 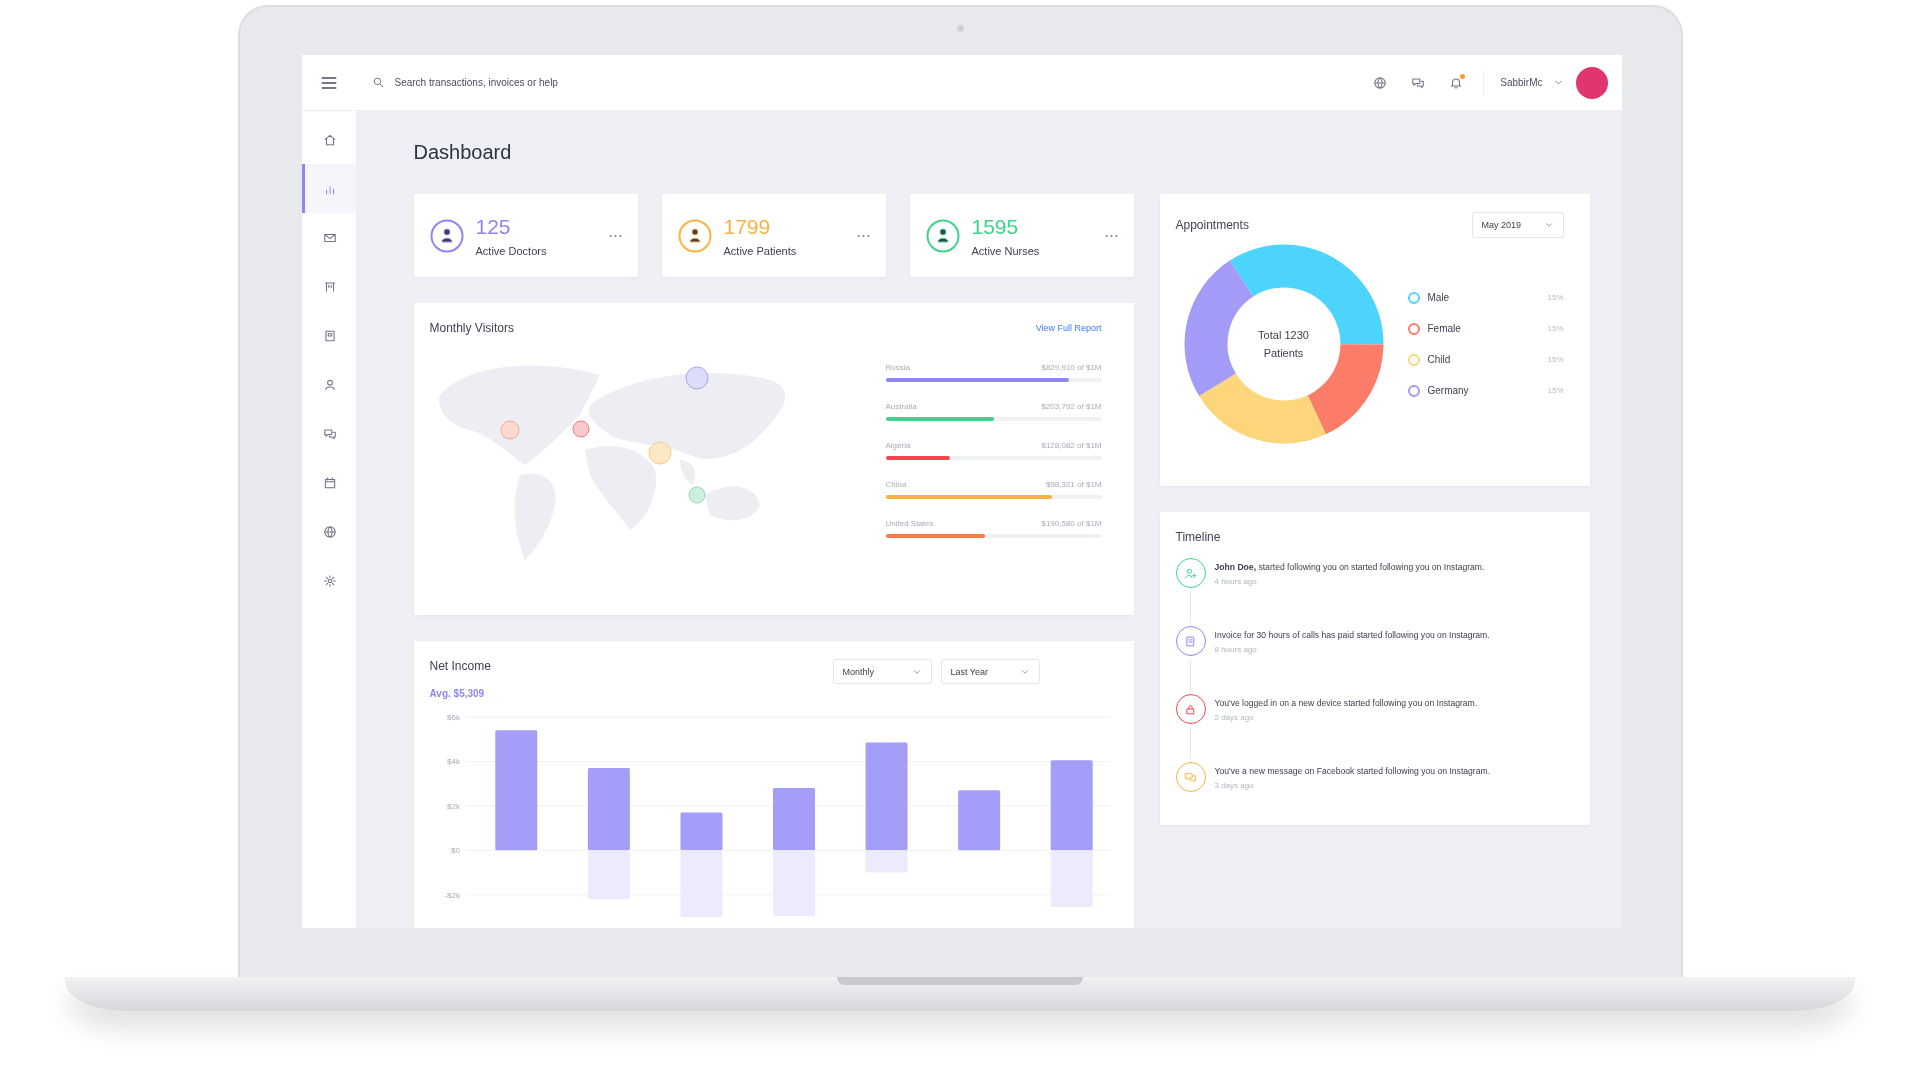 What do you see at coordinates (995, 226) in the screenshot?
I see `stat-value: 1595` at bounding box center [995, 226].